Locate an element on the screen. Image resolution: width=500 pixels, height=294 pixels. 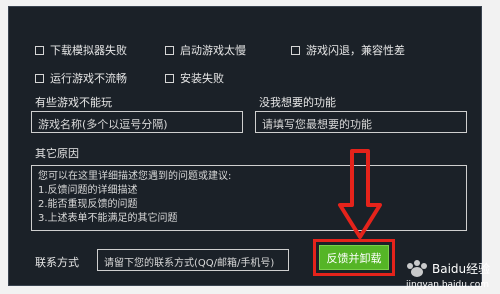
option-download-failed: 下载模拟器失败 is located at coordinates (81, 50).